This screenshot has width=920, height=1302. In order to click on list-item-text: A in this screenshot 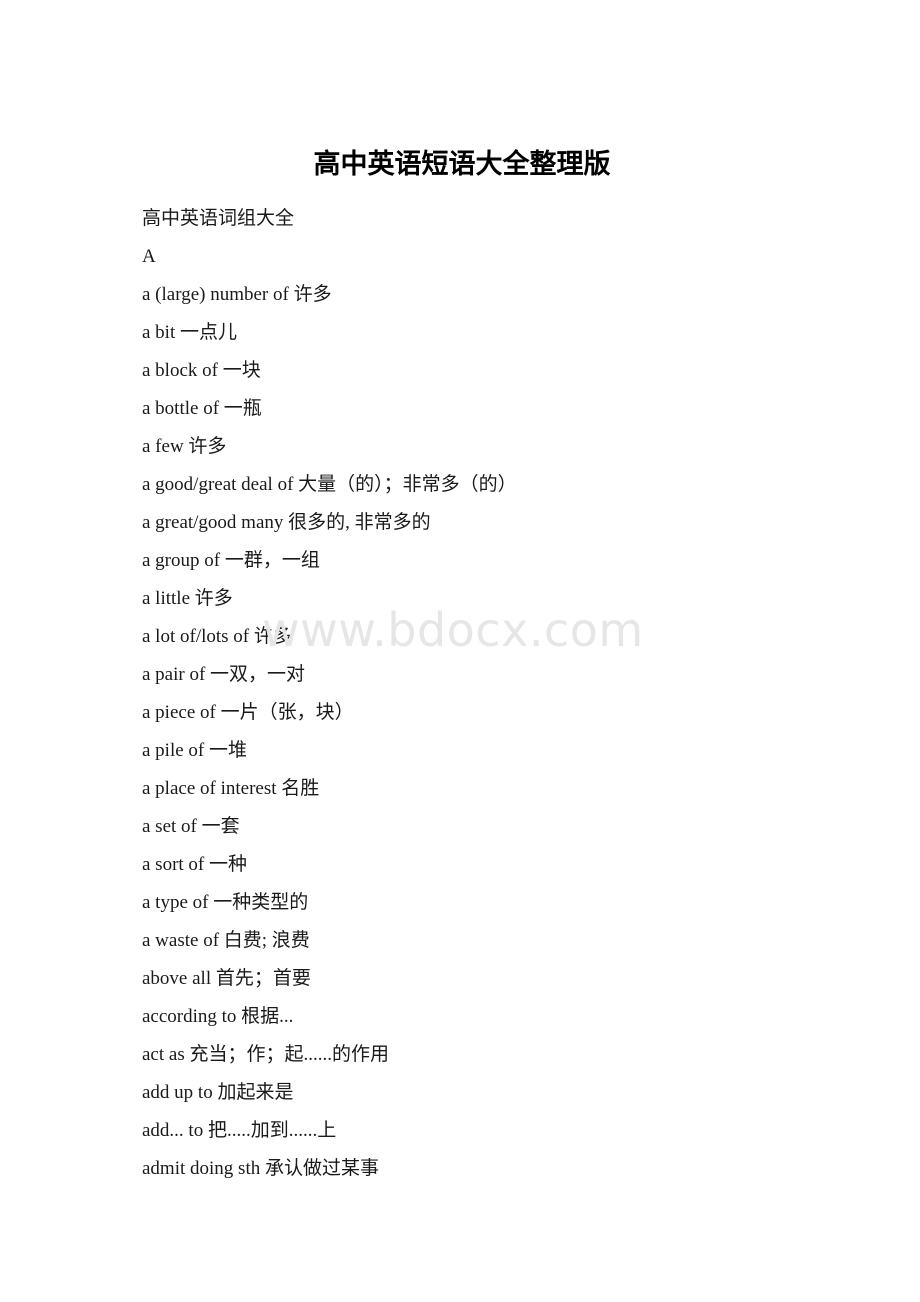, I will do `click(149, 256)`.